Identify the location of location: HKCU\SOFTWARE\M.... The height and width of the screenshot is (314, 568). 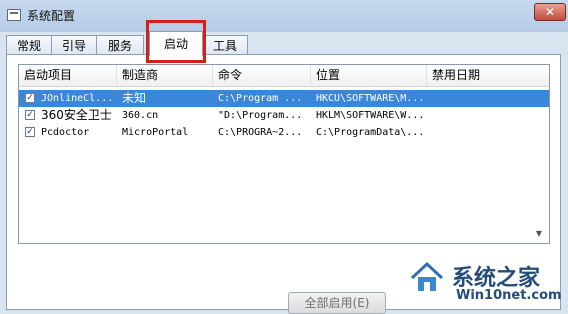
(370, 98).